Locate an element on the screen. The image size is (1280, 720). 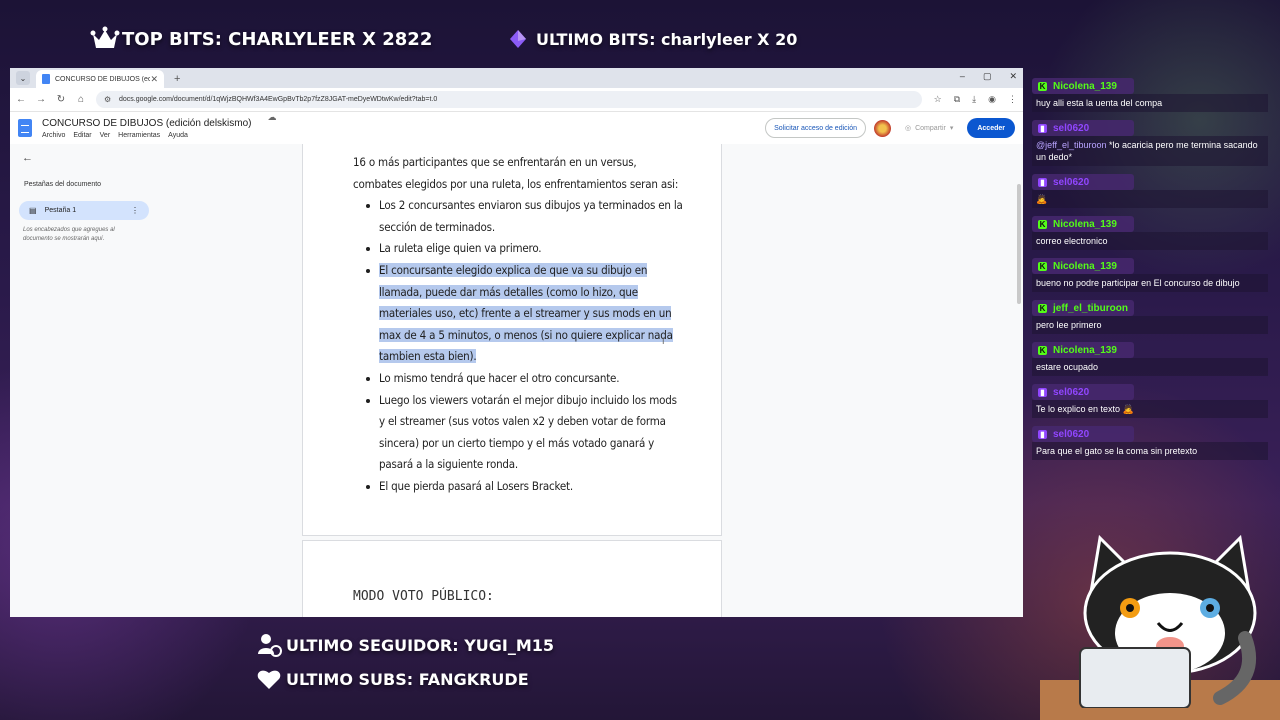
chat-text: correo electronico is located at coordinates (1072, 241).